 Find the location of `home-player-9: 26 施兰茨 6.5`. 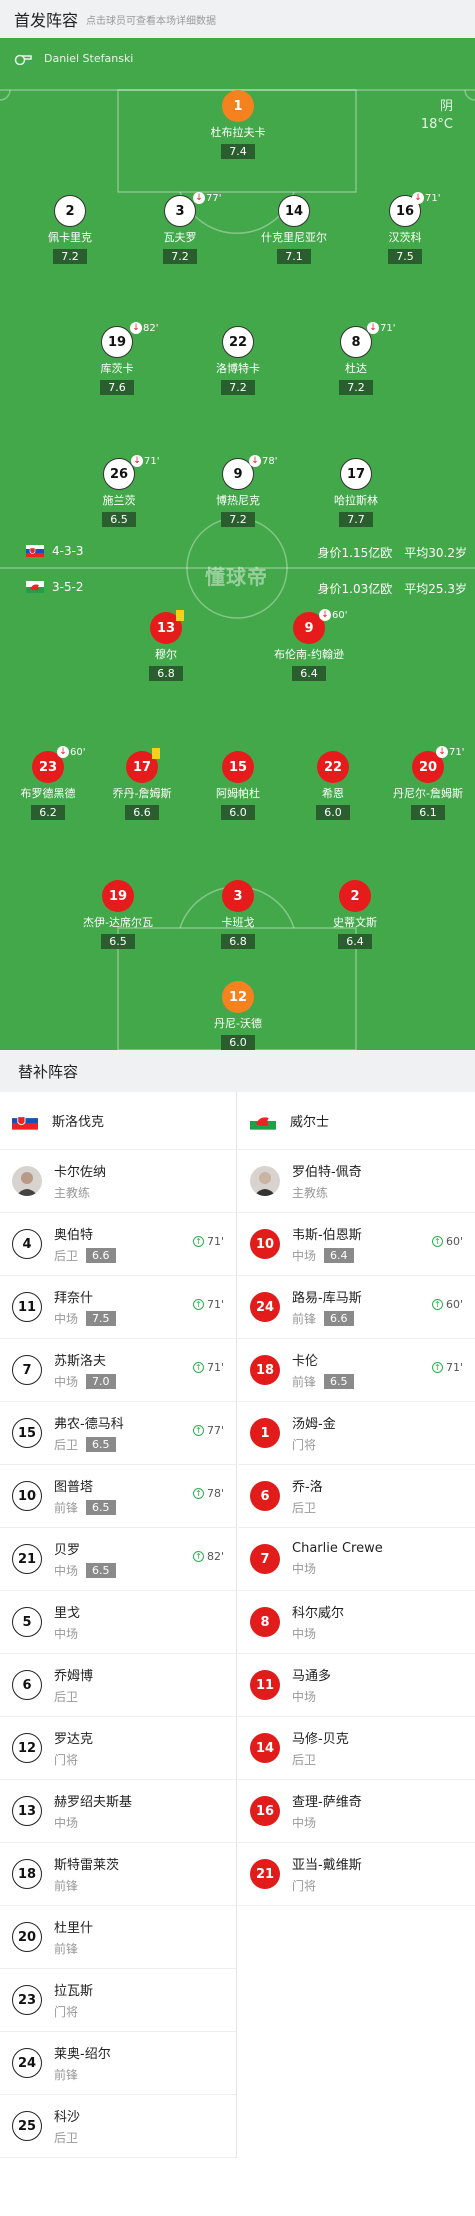

home-player-9: 26 施兰茨 6.5 is located at coordinates (119, 492).